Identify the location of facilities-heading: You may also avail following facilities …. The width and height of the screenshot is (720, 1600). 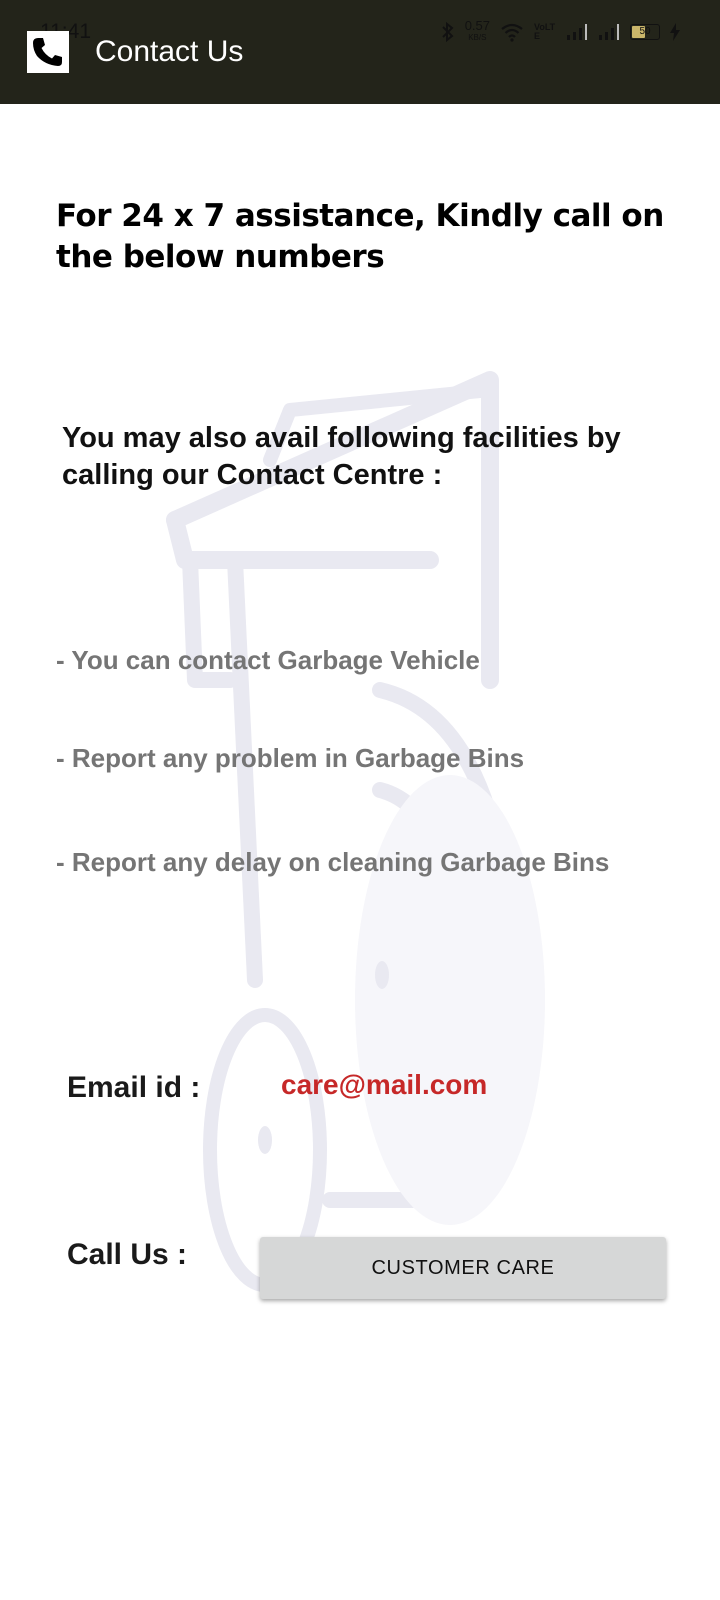
(341, 456).